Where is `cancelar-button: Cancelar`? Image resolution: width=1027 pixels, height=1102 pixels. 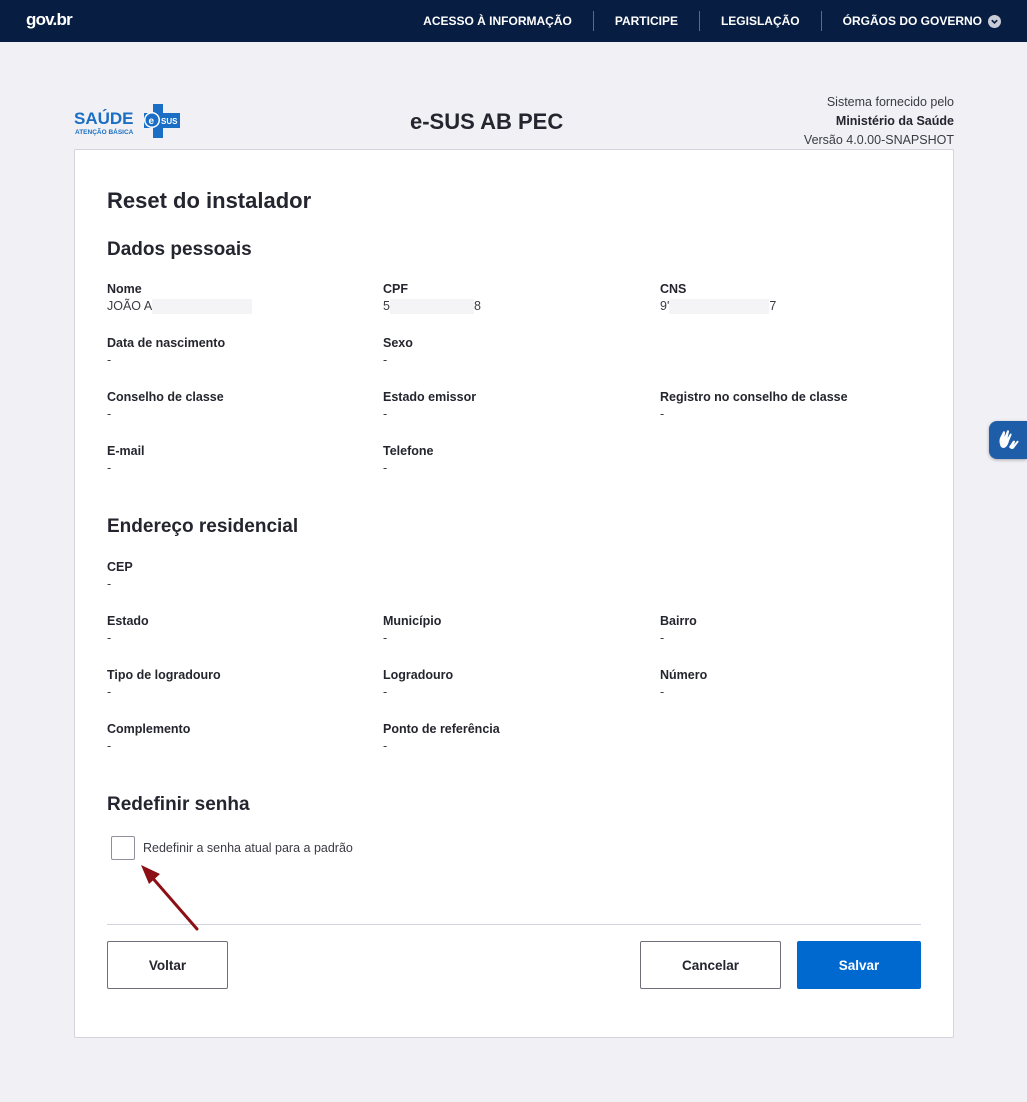 cancelar-button: Cancelar is located at coordinates (710, 965).